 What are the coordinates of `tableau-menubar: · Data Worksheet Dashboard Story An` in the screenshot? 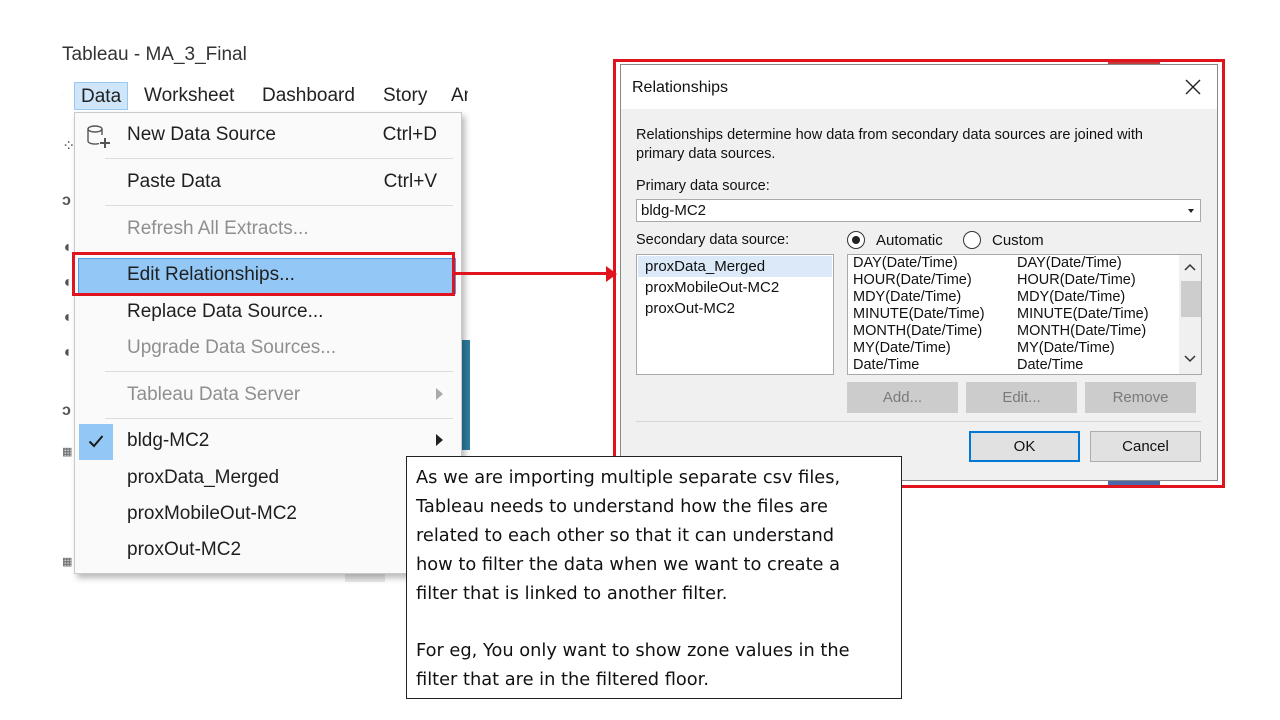 It's located at (265, 97).